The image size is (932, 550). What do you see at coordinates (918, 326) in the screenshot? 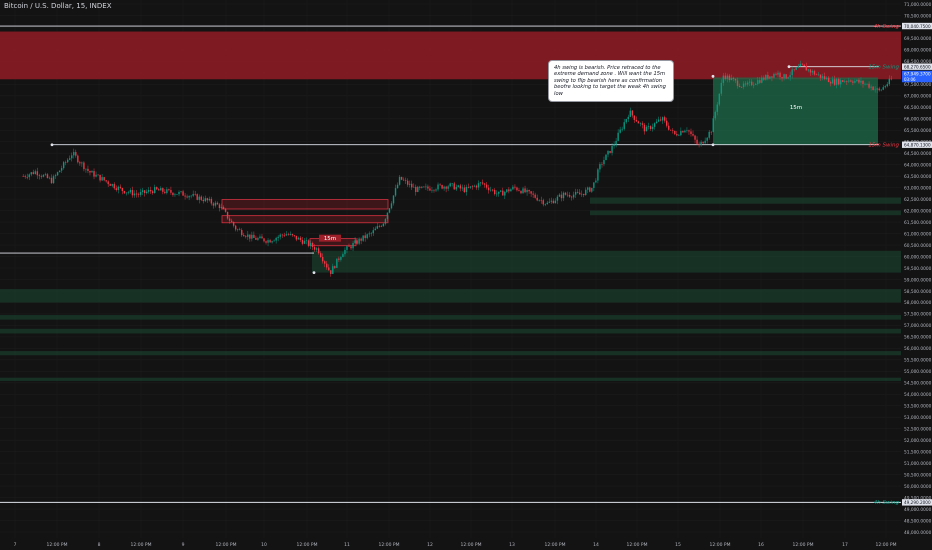
I see `price-tick-label: 57,000.0000` at bounding box center [918, 326].